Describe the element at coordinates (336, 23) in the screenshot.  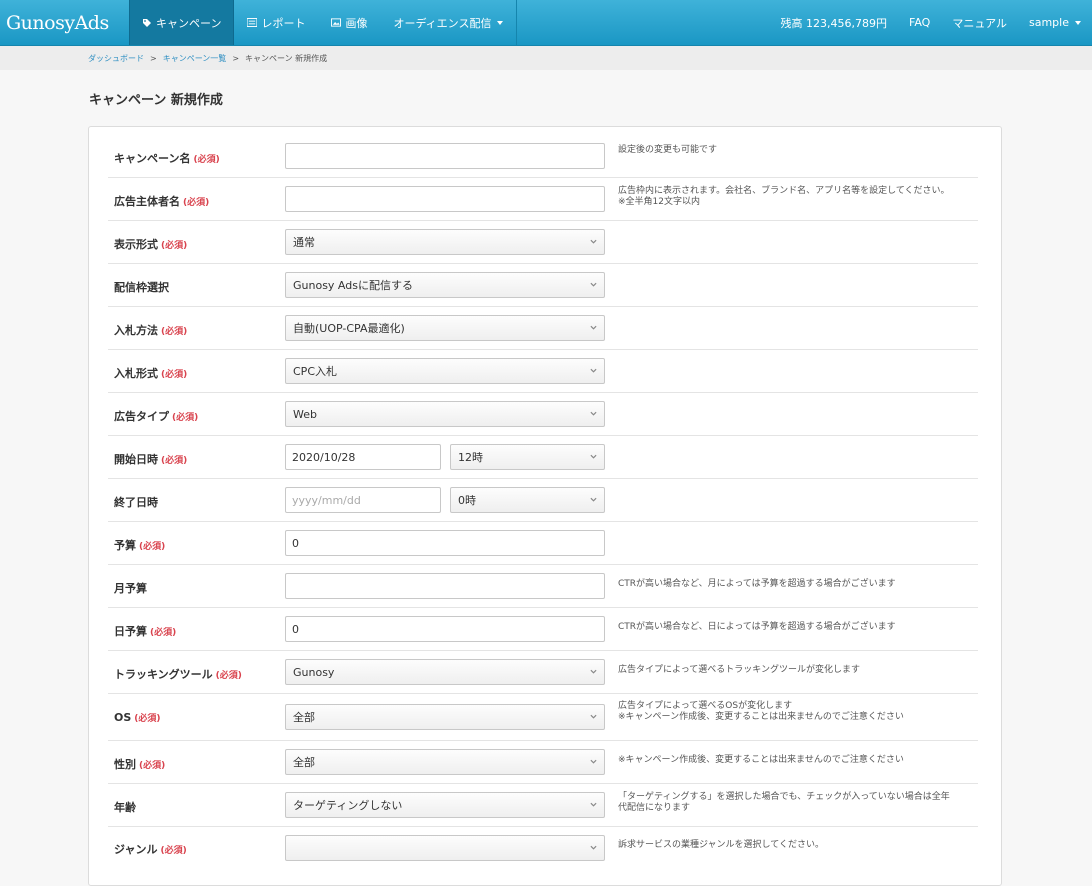
I see `image-icon` at that location.